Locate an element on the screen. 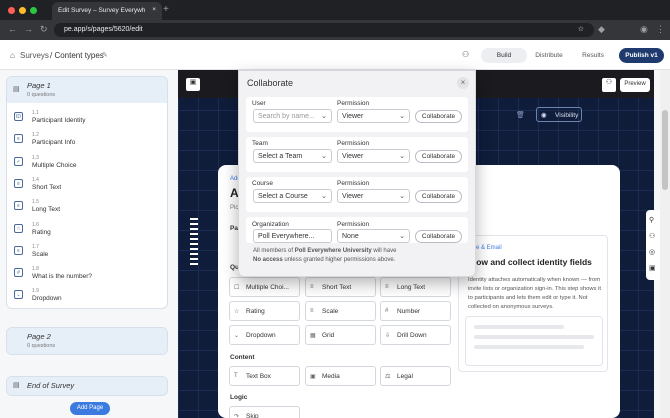  tab-results: Results is located at coordinates (593, 55).